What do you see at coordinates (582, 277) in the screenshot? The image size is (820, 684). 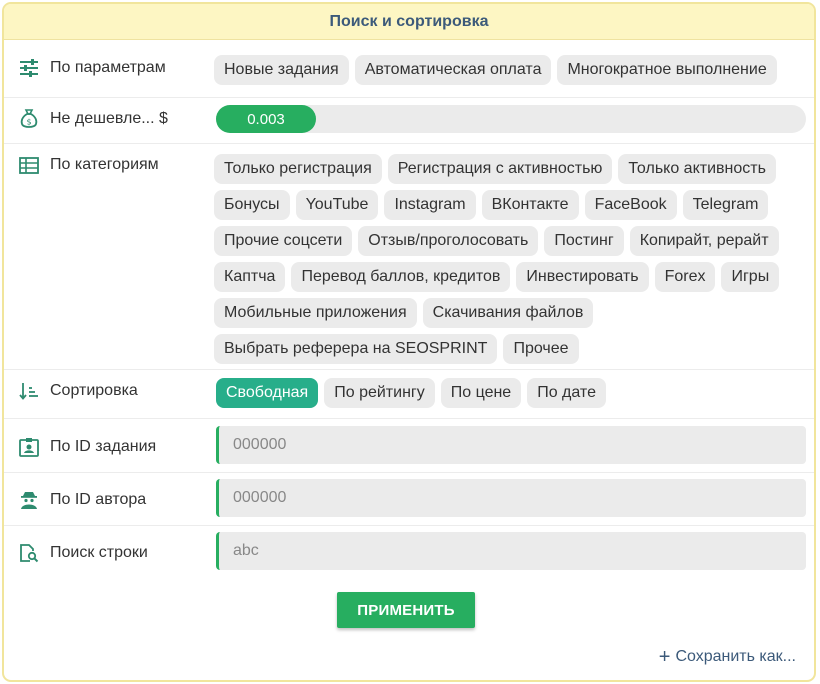 I see `category-chip: Инвестировать` at bounding box center [582, 277].